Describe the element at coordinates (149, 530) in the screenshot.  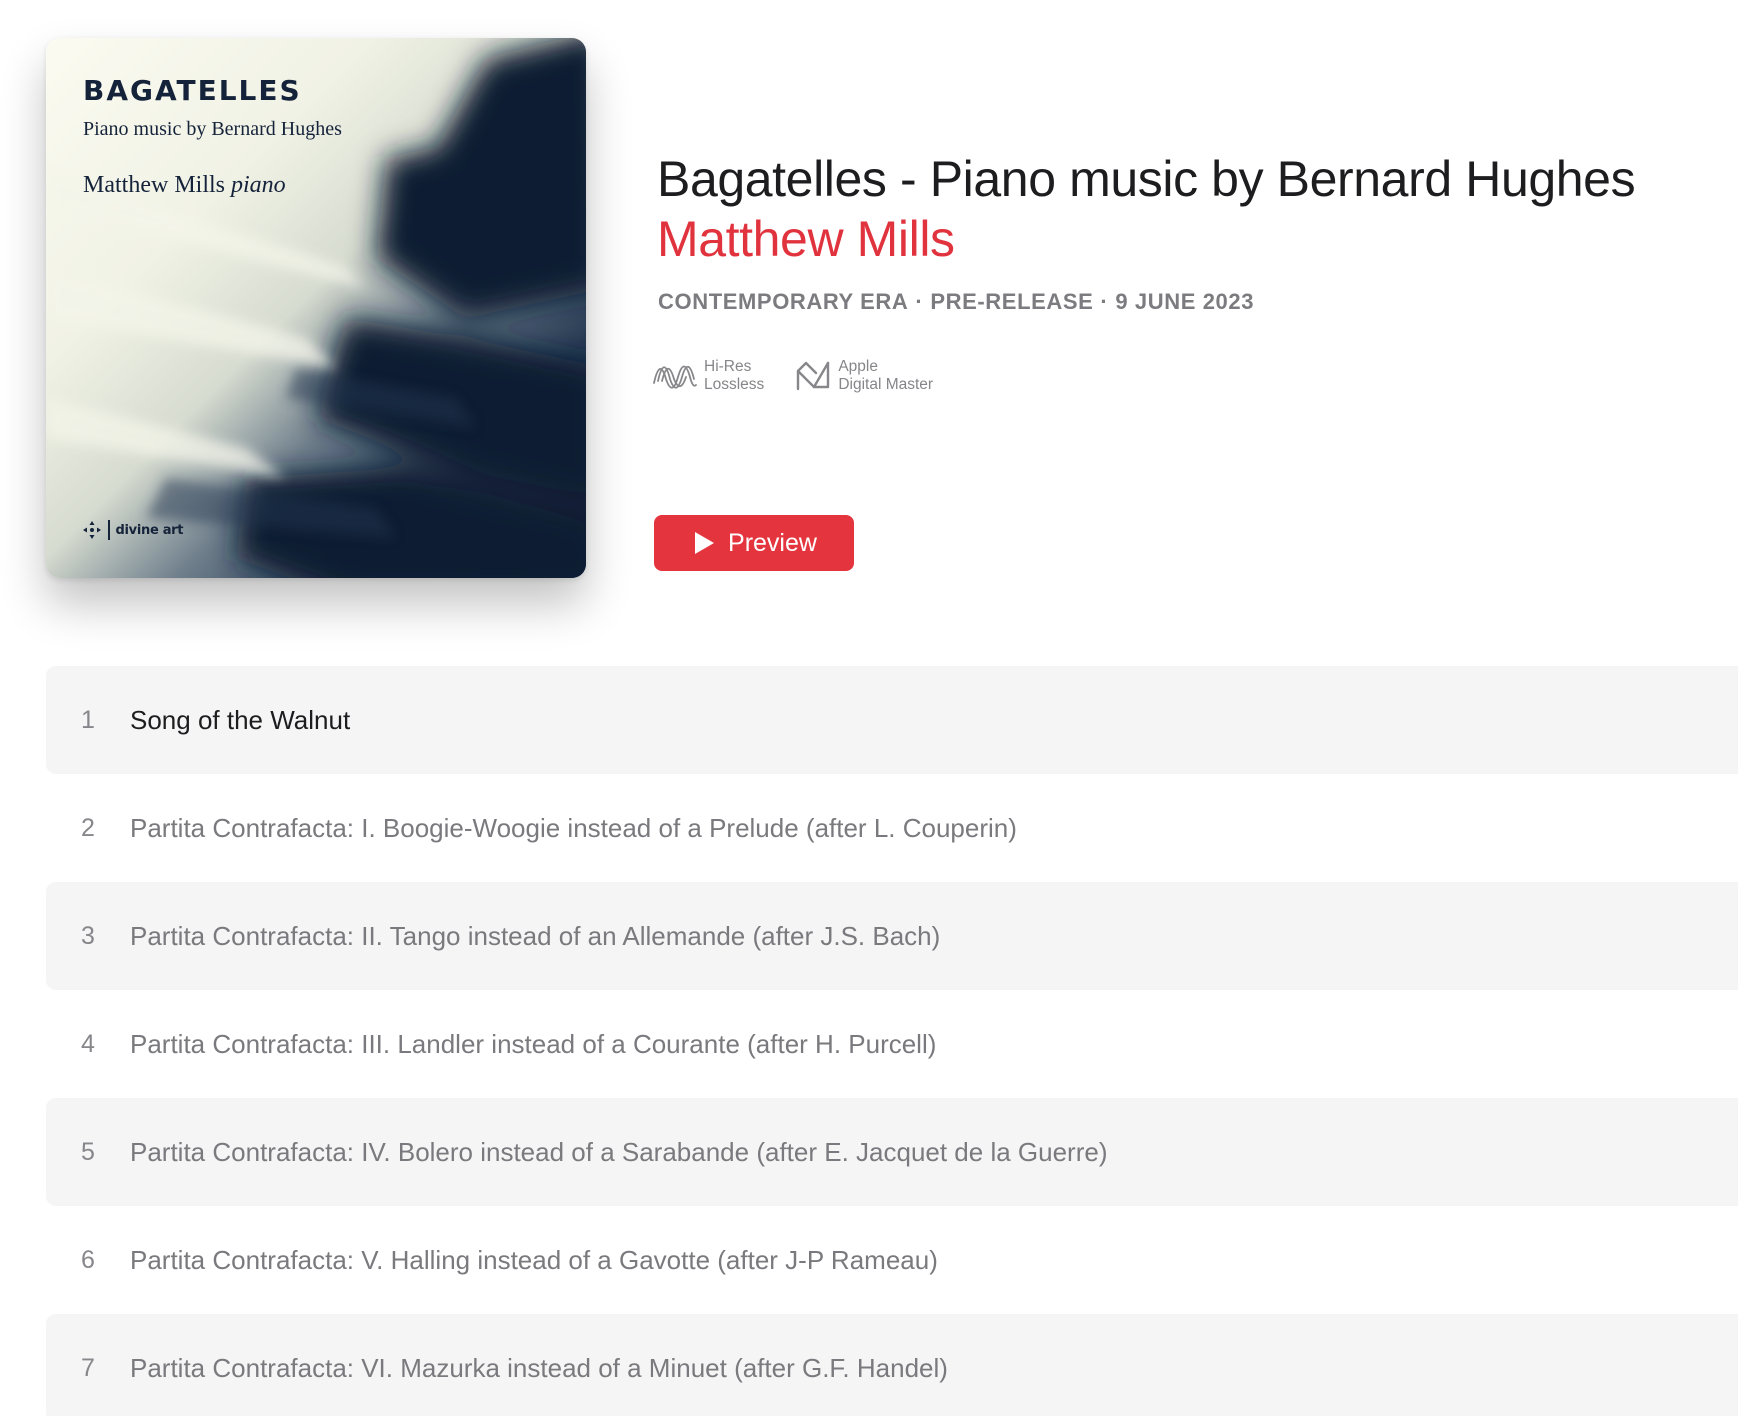
I see `record-label-name: divine art` at that location.